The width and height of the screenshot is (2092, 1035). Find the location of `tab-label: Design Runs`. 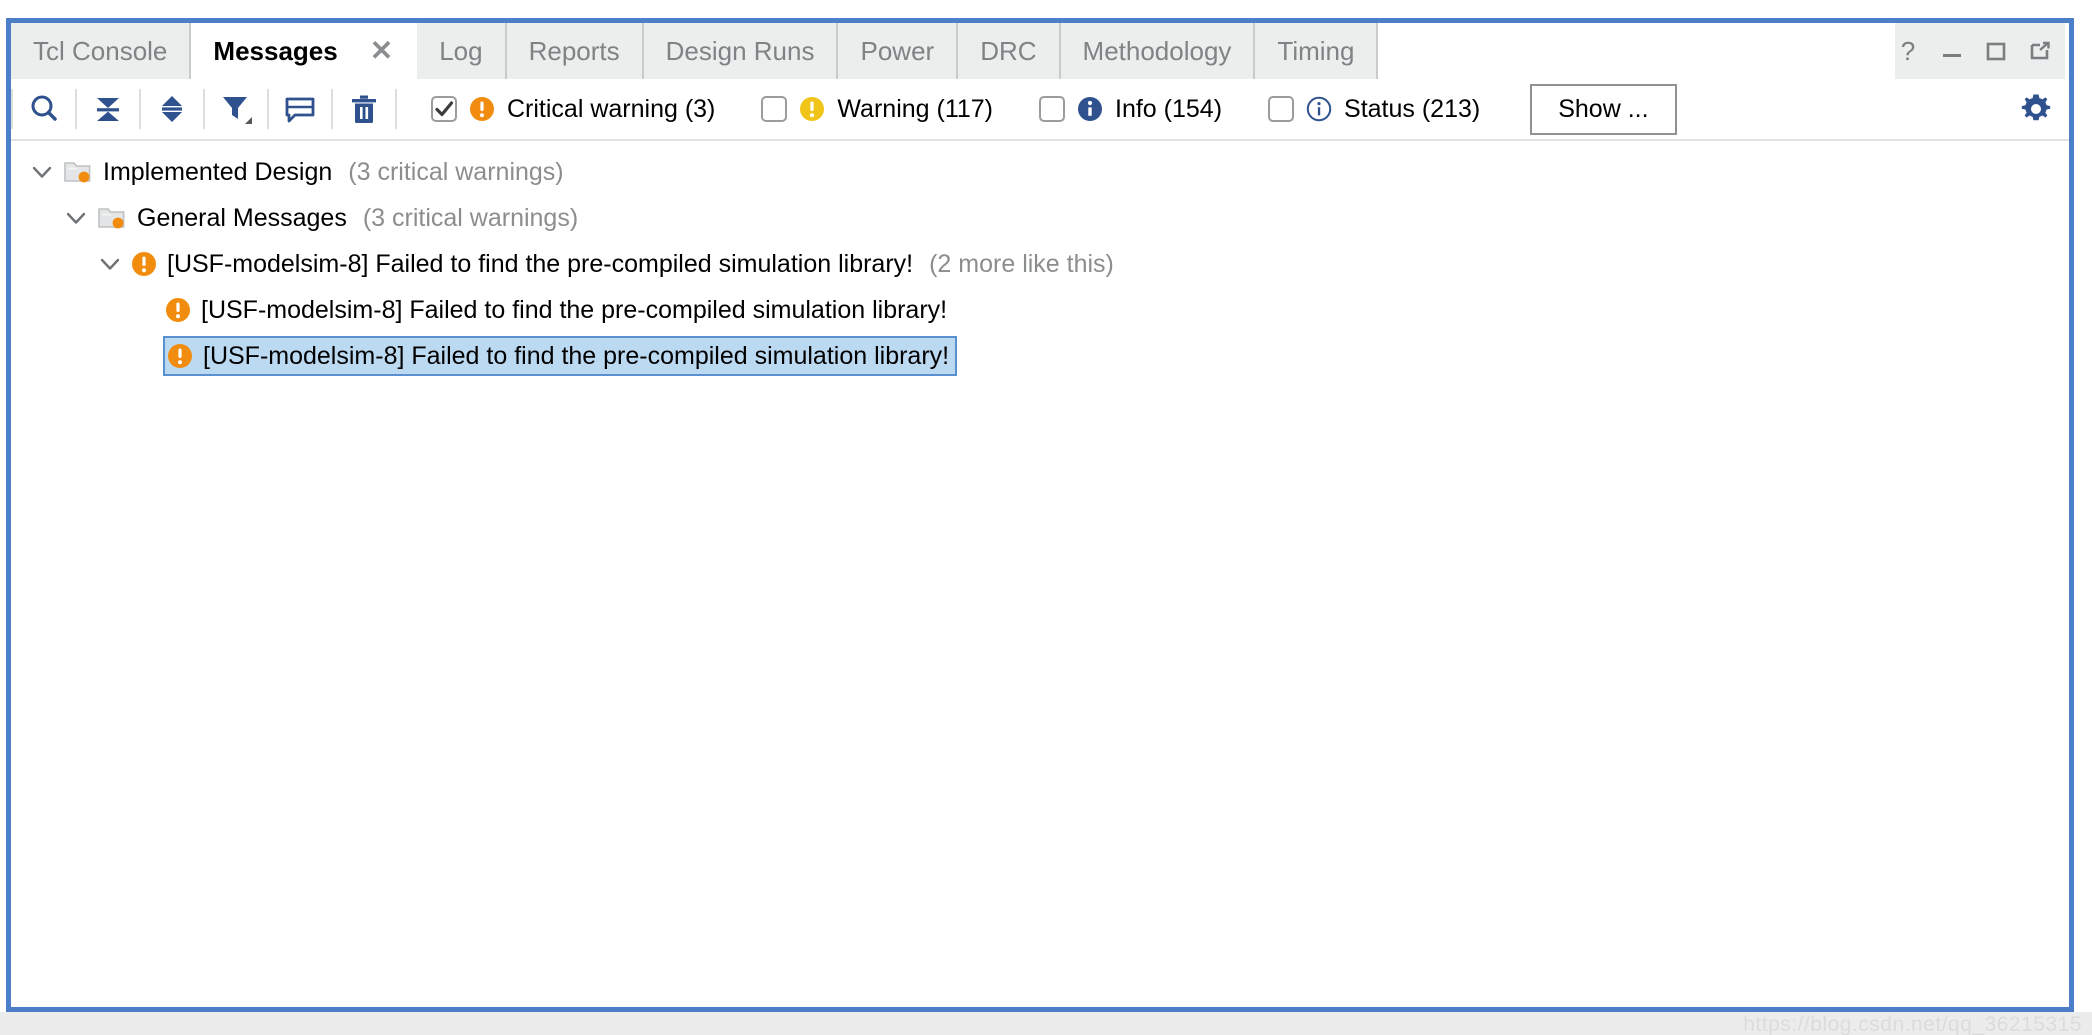

tab-label: Design Runs is located at coordinates (740, 50).